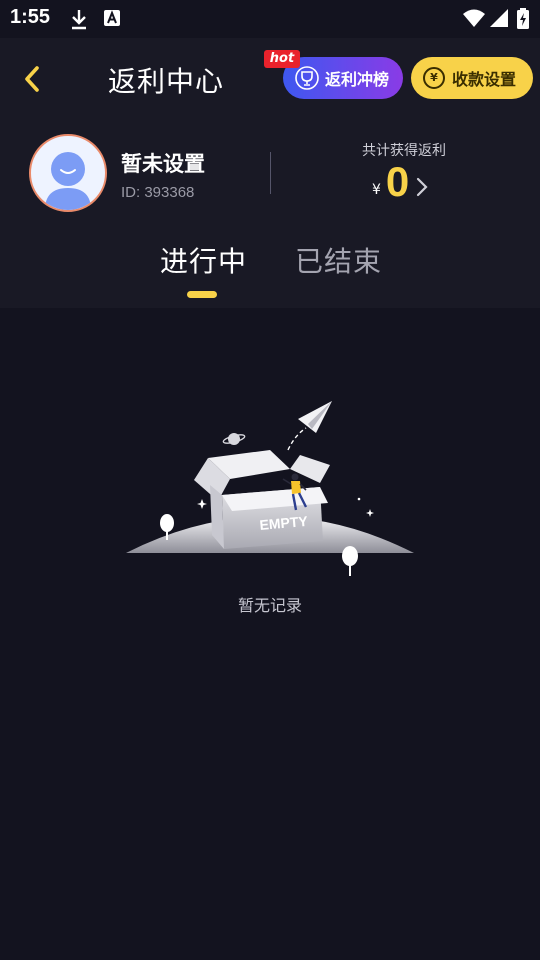 The height and width of the screenshot is (960, 540). Describe the element at coordinates (315, 417) in the screenshot. I see `paper-plane-icon` at that location.